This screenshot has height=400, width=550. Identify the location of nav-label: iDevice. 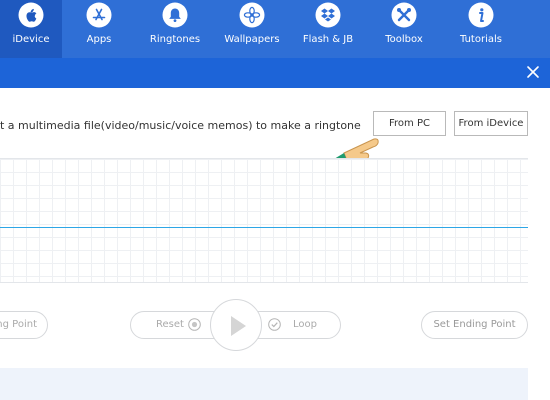
(31, 39).